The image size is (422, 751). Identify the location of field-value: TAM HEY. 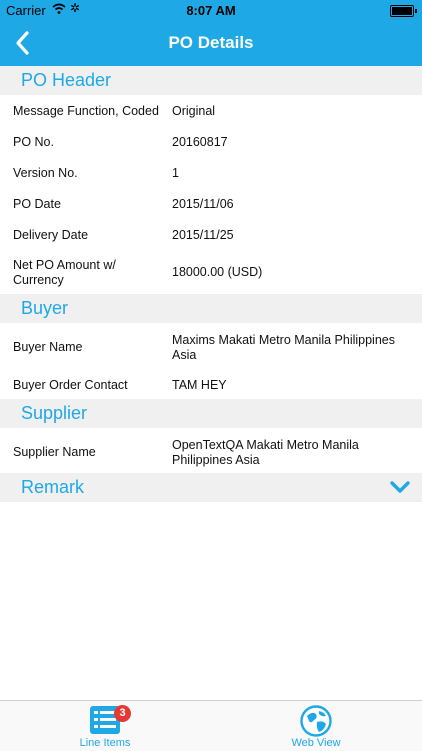
(199, 385).